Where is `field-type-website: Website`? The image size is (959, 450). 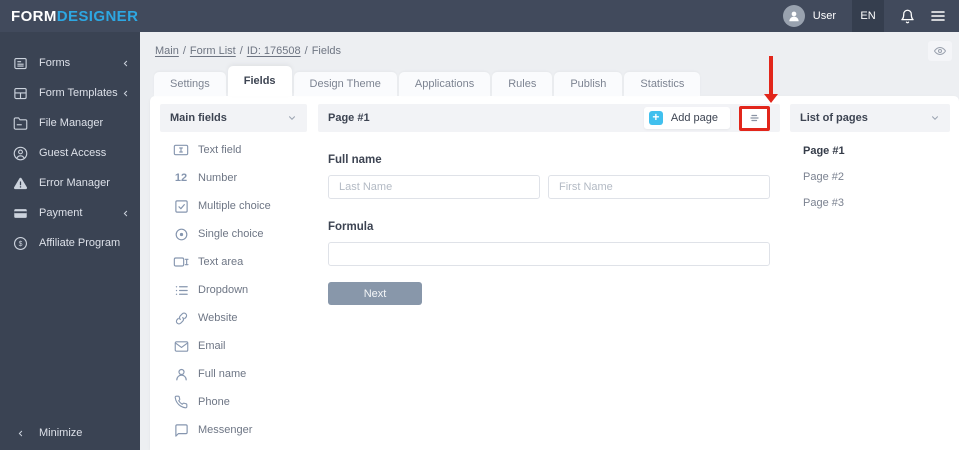 field-type-website: Website is located at coordinates (233, 318).